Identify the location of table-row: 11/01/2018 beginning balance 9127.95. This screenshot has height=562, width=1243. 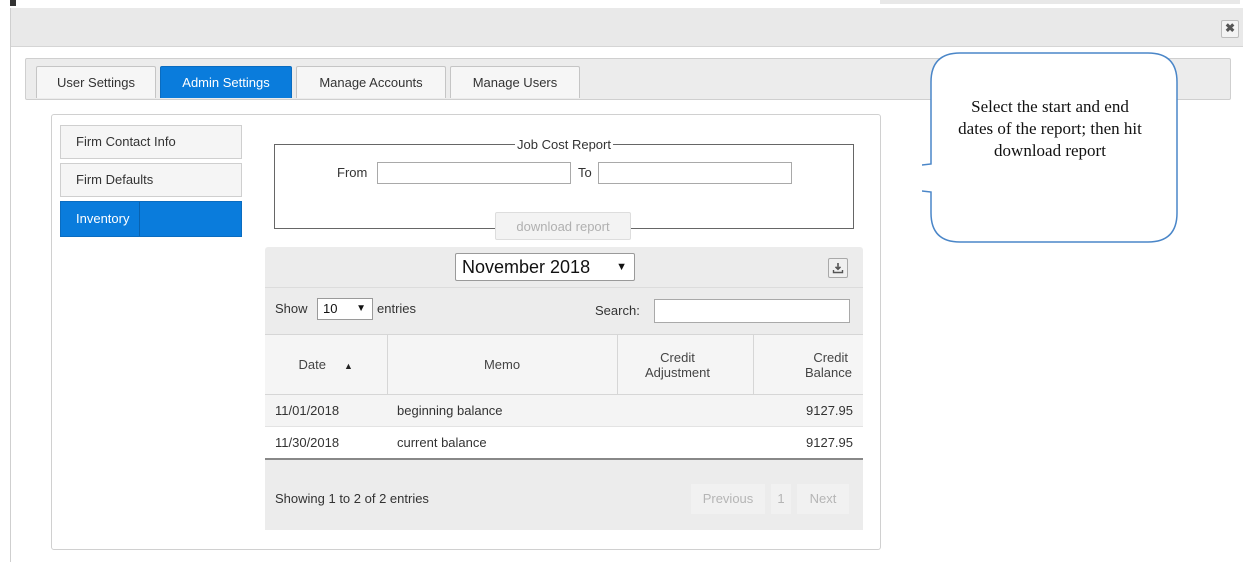
(564, 410).